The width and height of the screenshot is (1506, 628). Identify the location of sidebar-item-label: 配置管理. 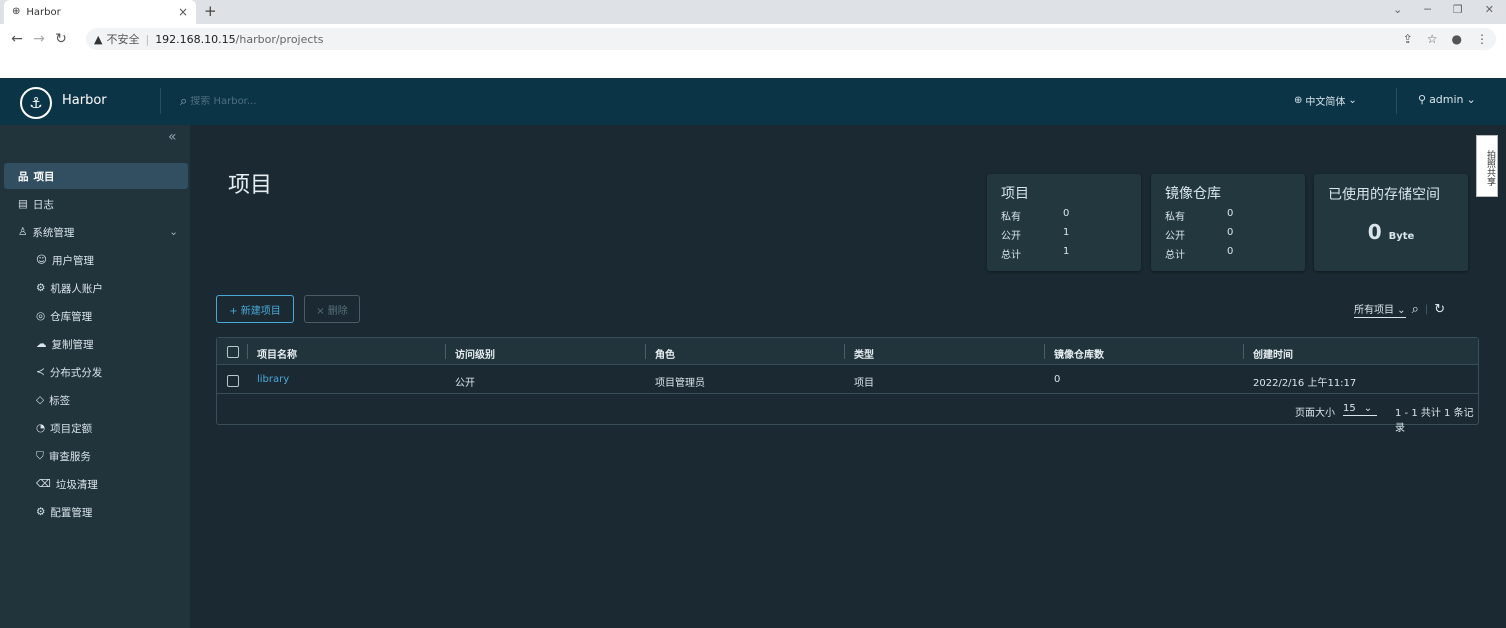
(71, 512).